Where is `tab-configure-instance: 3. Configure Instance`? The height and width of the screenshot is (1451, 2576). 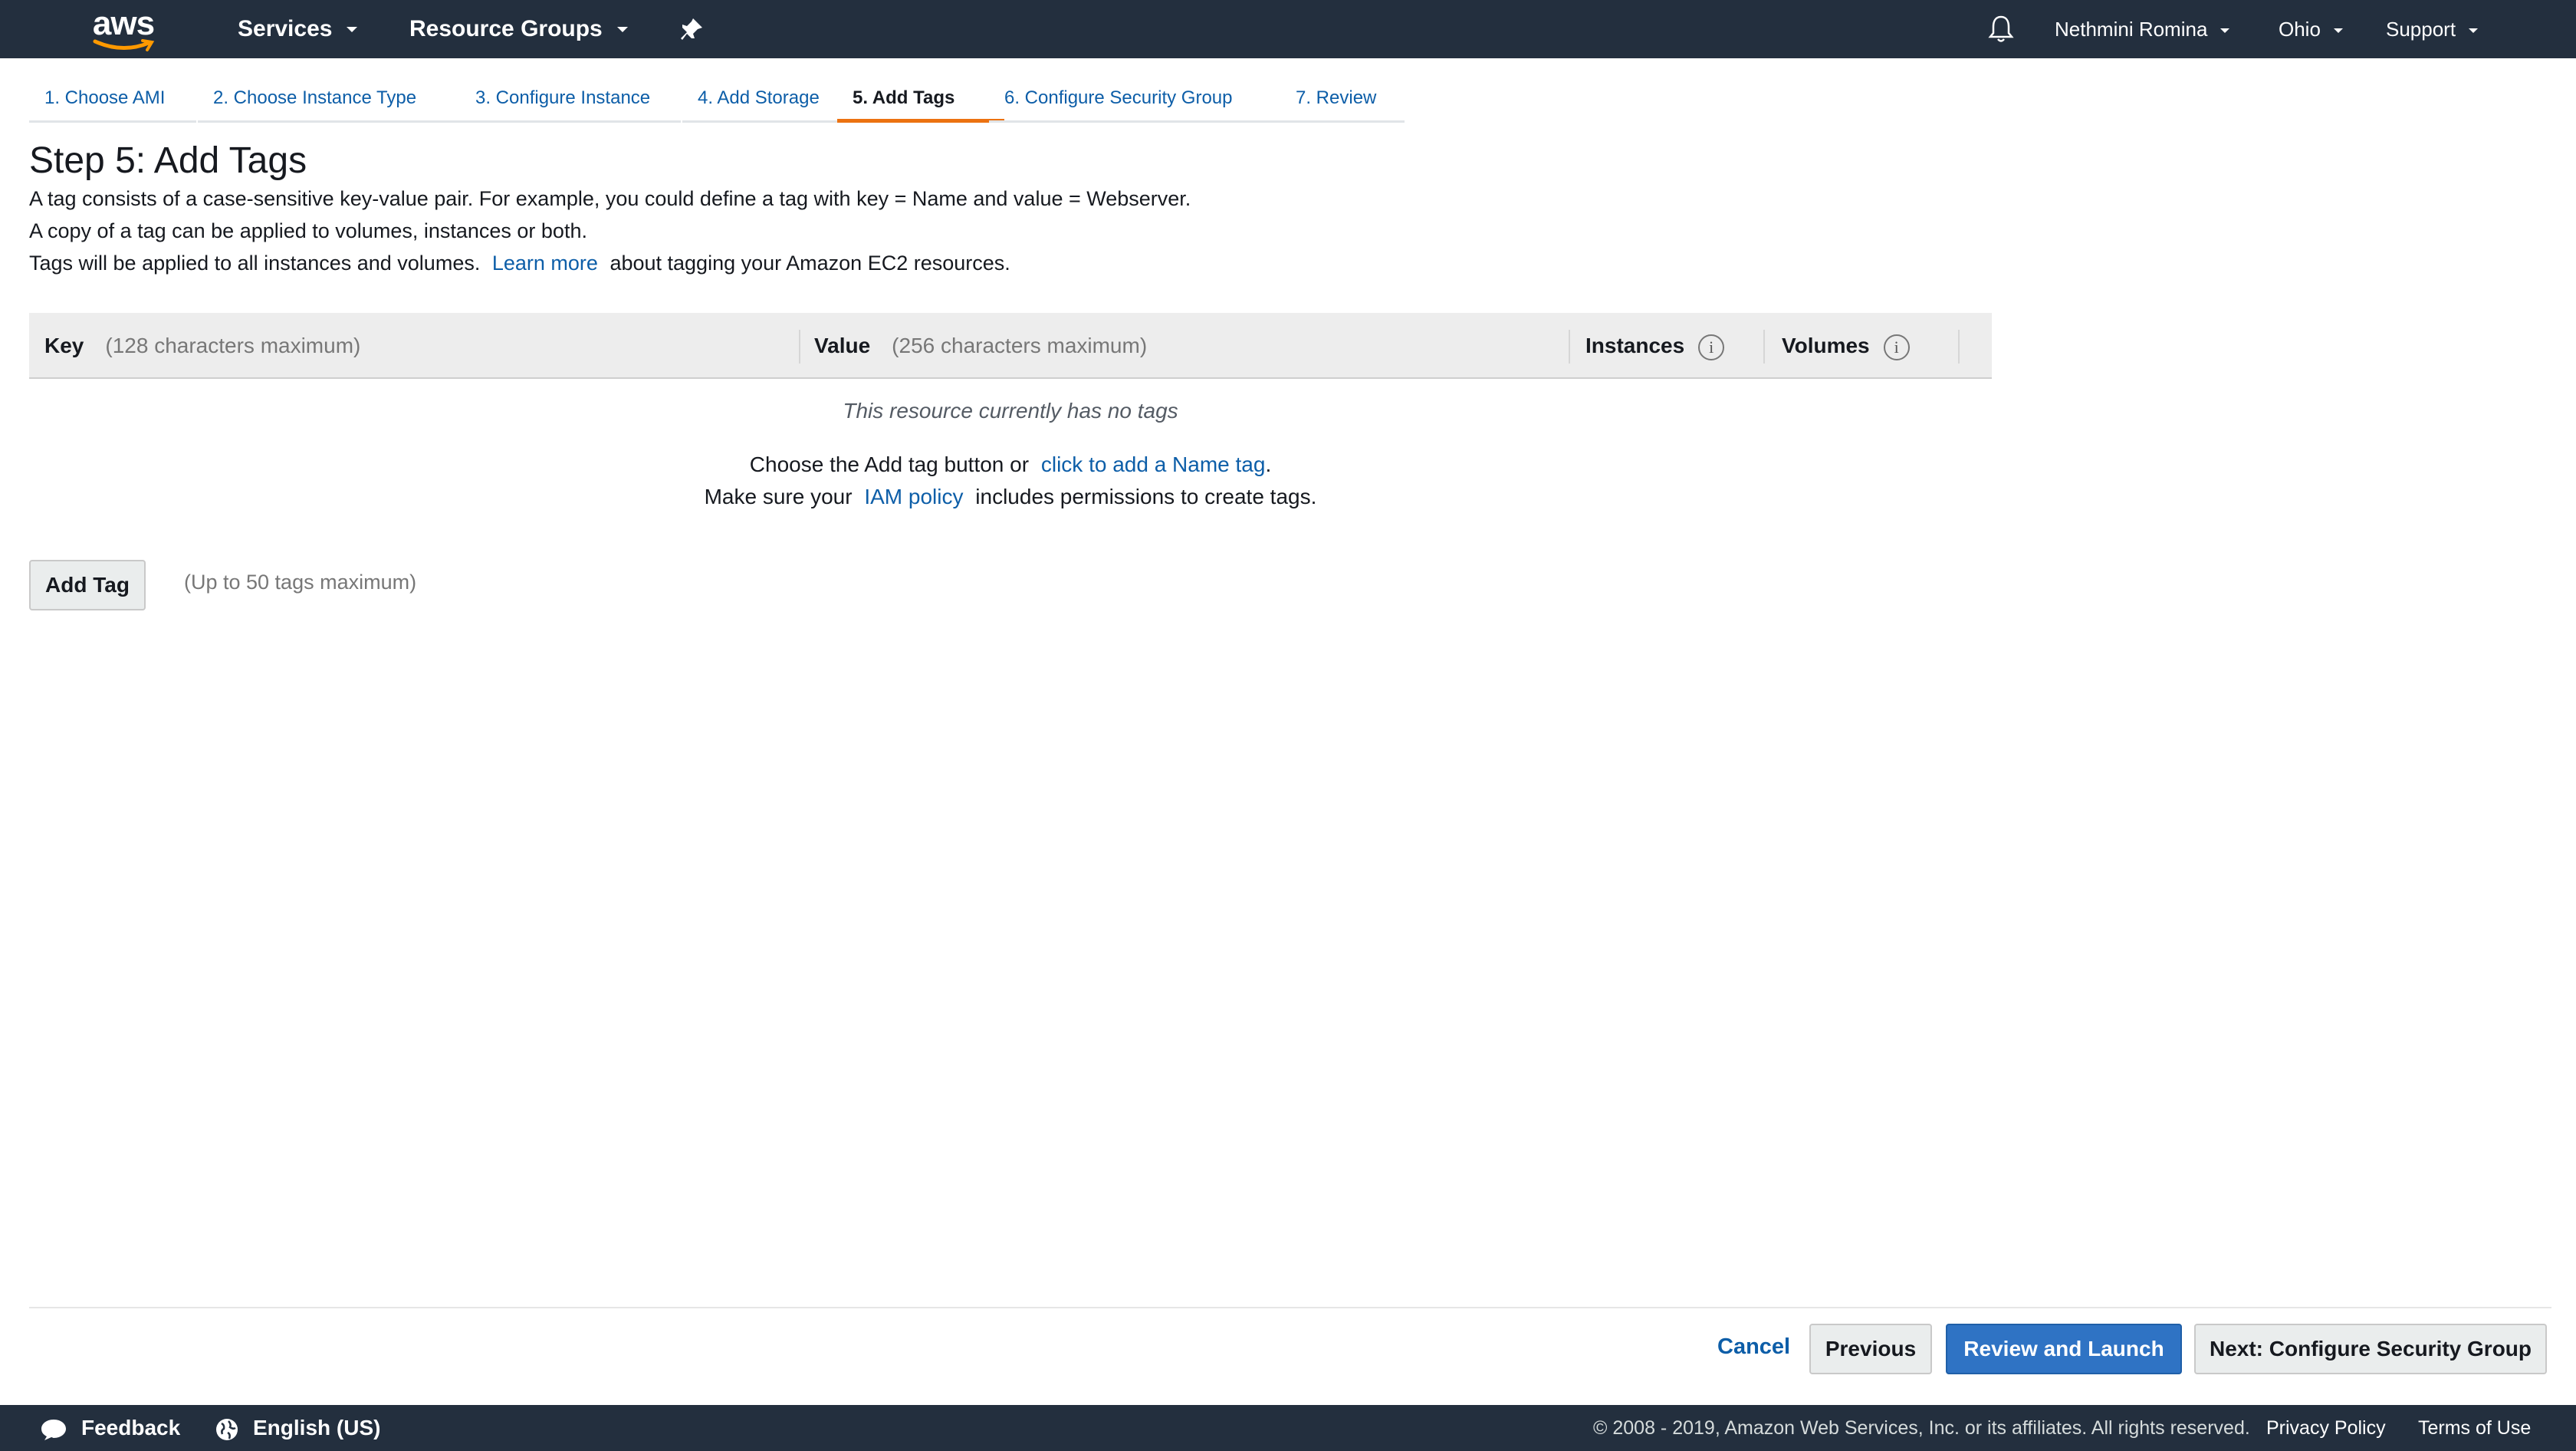 tab-configure-instance: 3. Configure Instance is located at coordinates (571, 101).